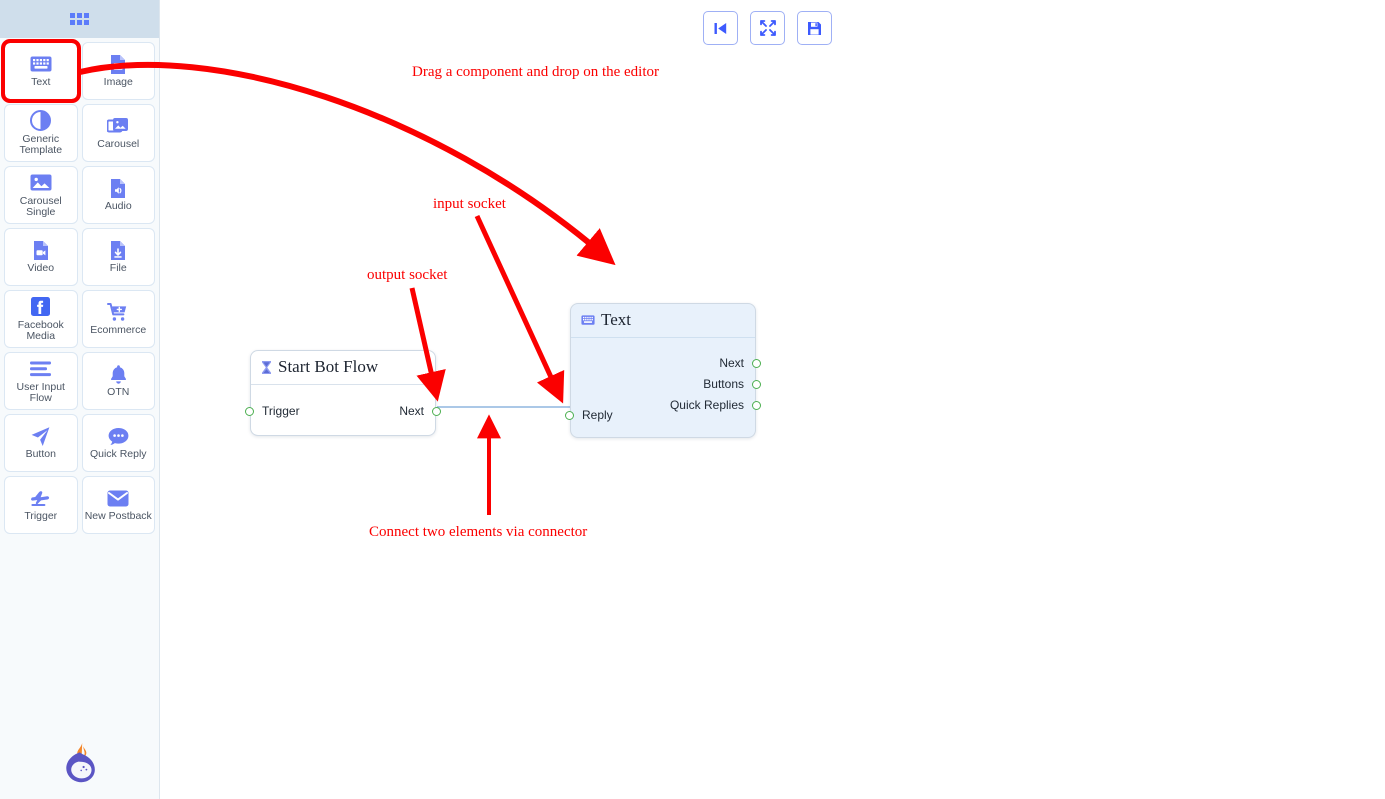 Image resolution: width=1385 pixels, height=799 pixels. What do you see at coordinates (756, 384) in the screenshot?
I see `socket-output-buttons` at bounding box center [756, 384].